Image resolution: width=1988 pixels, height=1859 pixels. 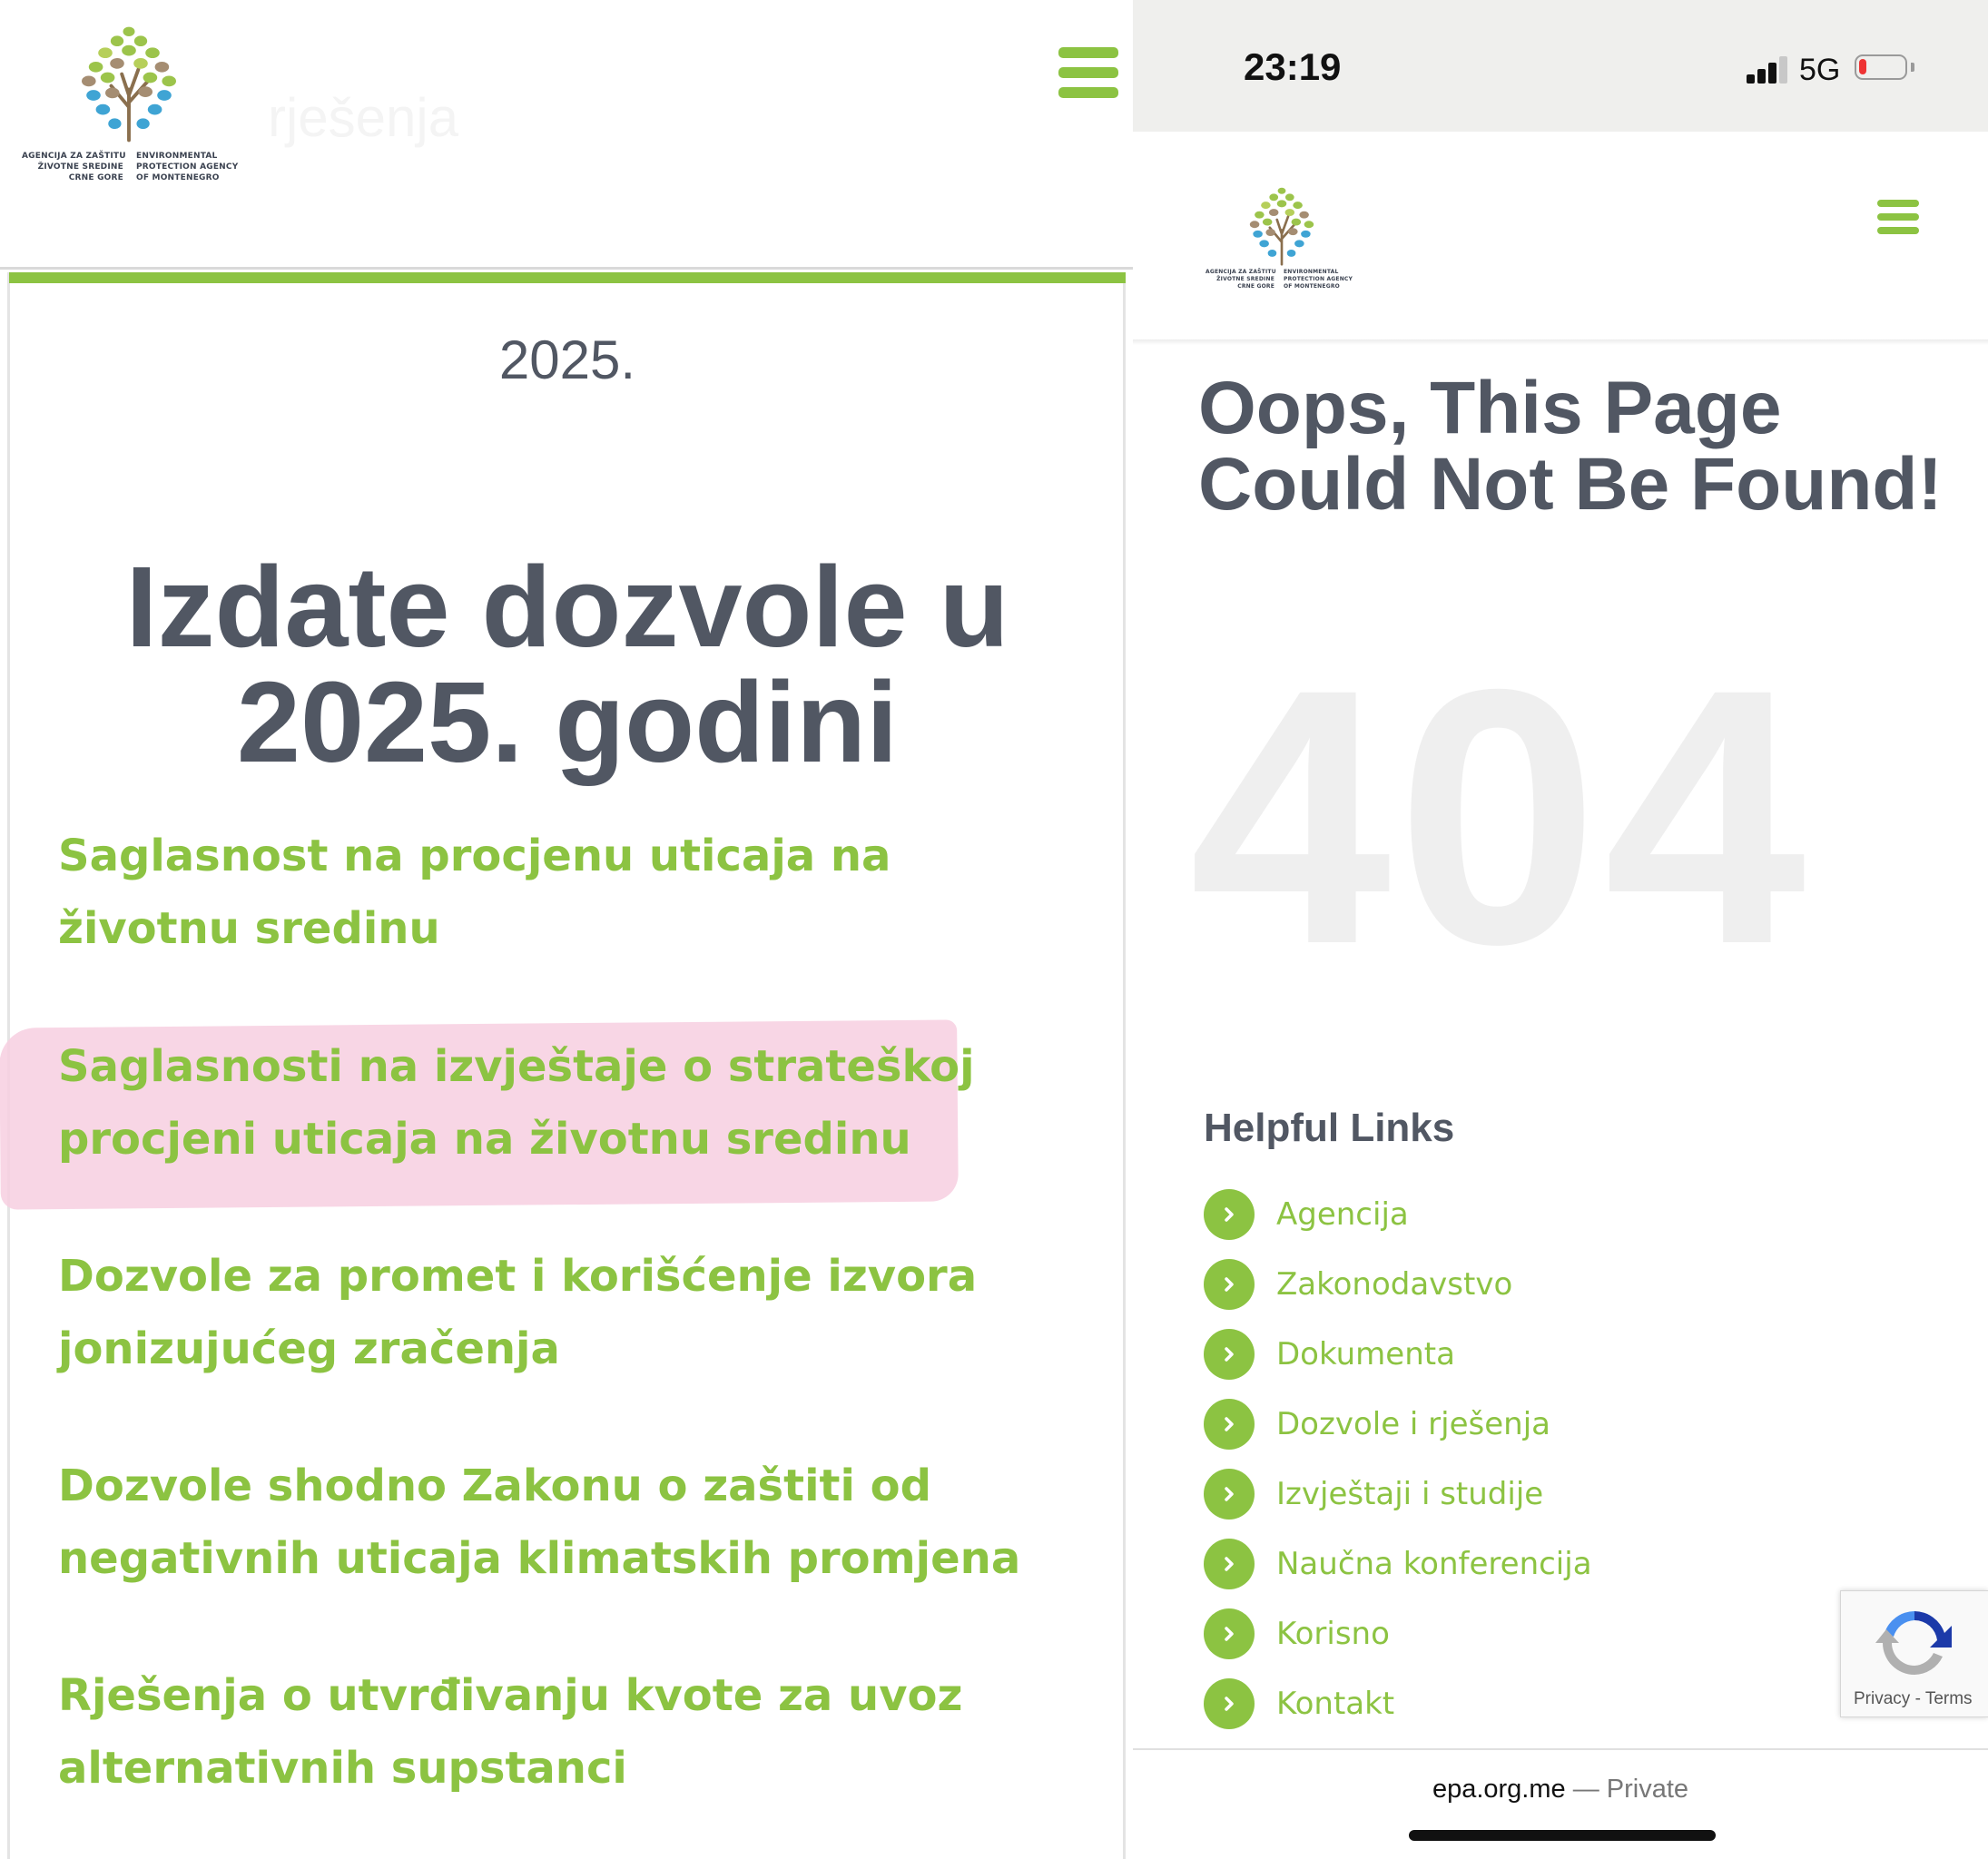 What do you see at coordinates (1570, 446) in the screenshot?
I see `error-title: Oops, This Page Could Not Be Found!` at bounding box center [1570, 446].